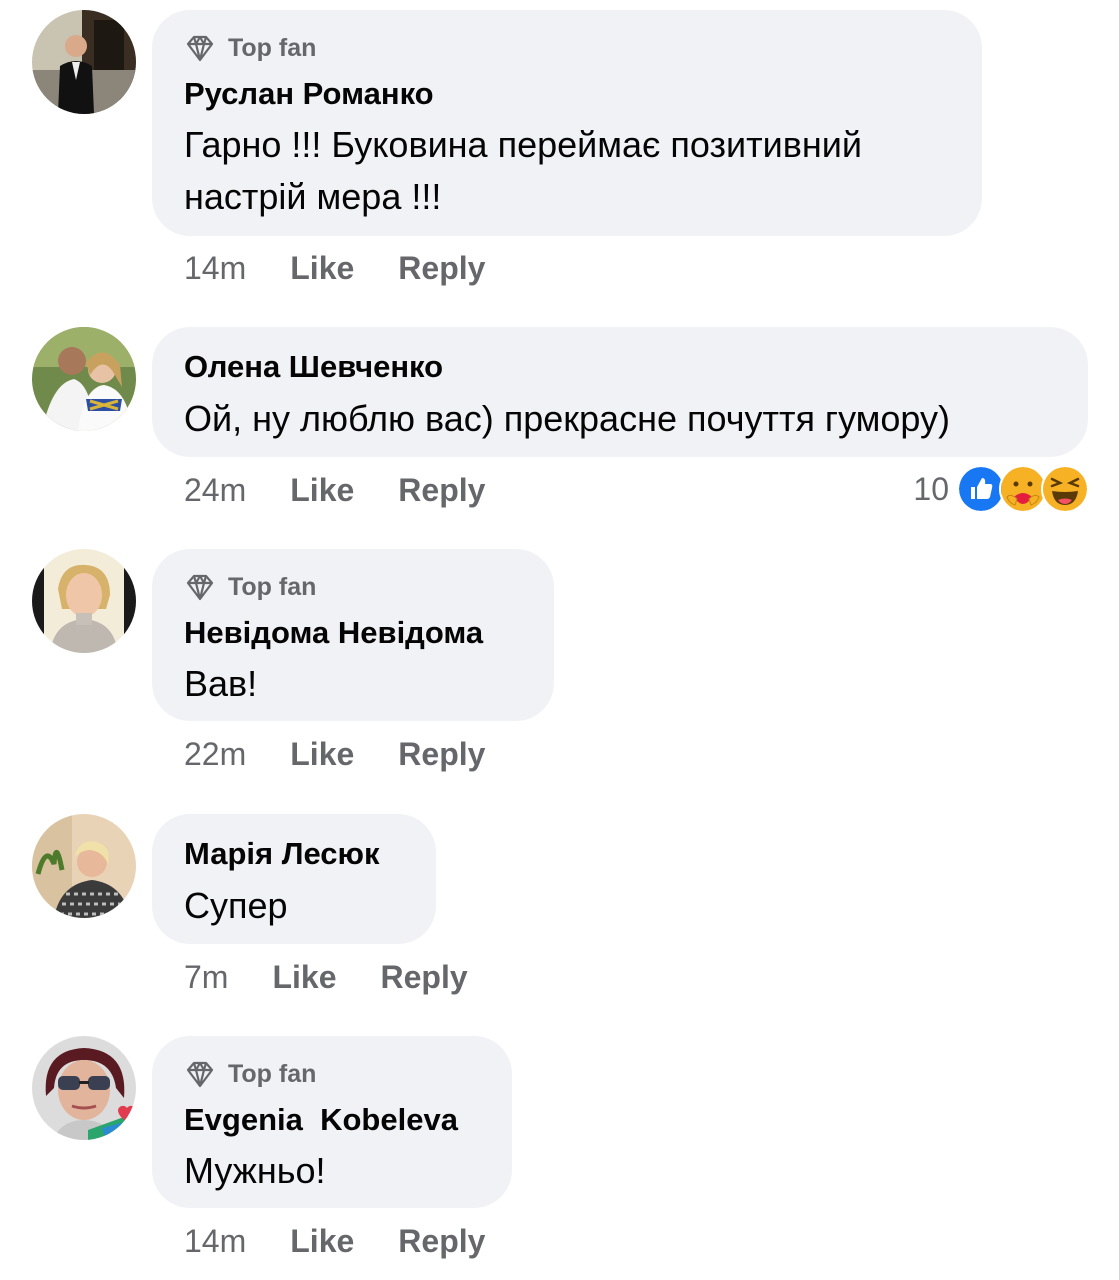 The height and width of the screenshot is (1280, 1119). I want to click on comment-actions: 24m Like Reply, so click(334, 490).